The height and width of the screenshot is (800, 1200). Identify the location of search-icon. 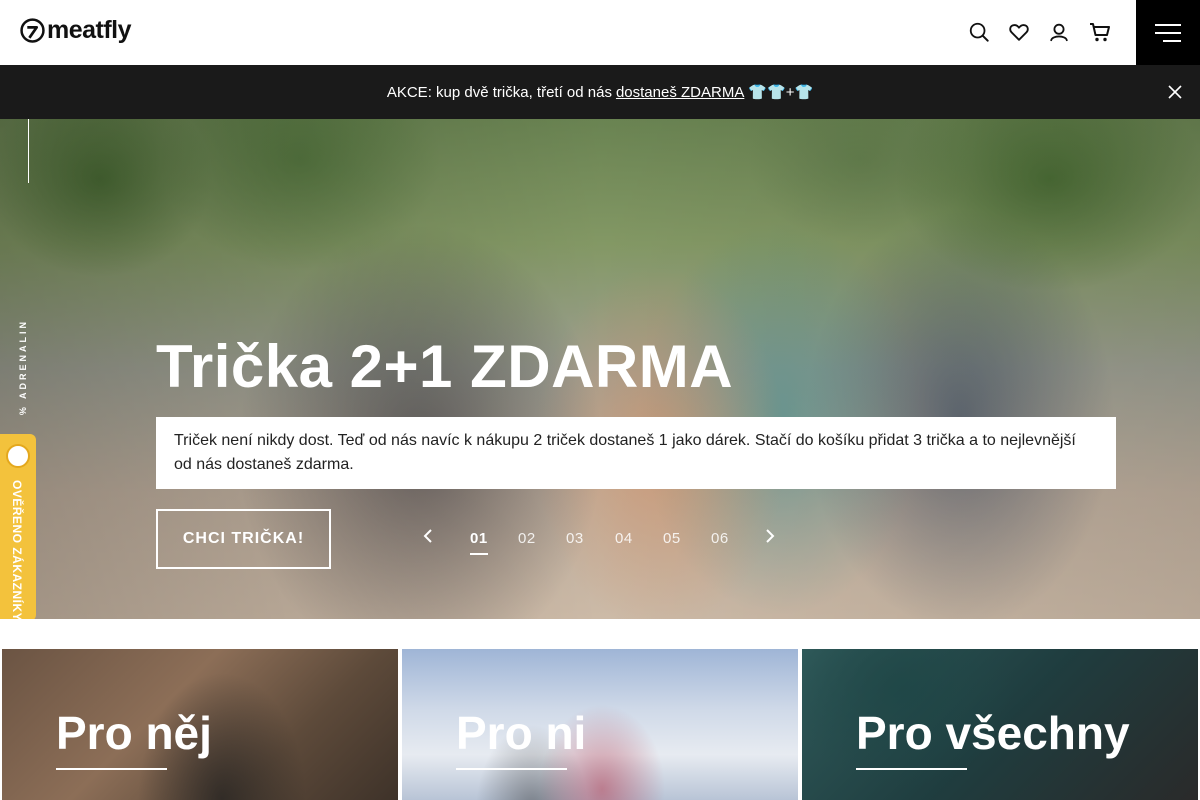
(979, 32).